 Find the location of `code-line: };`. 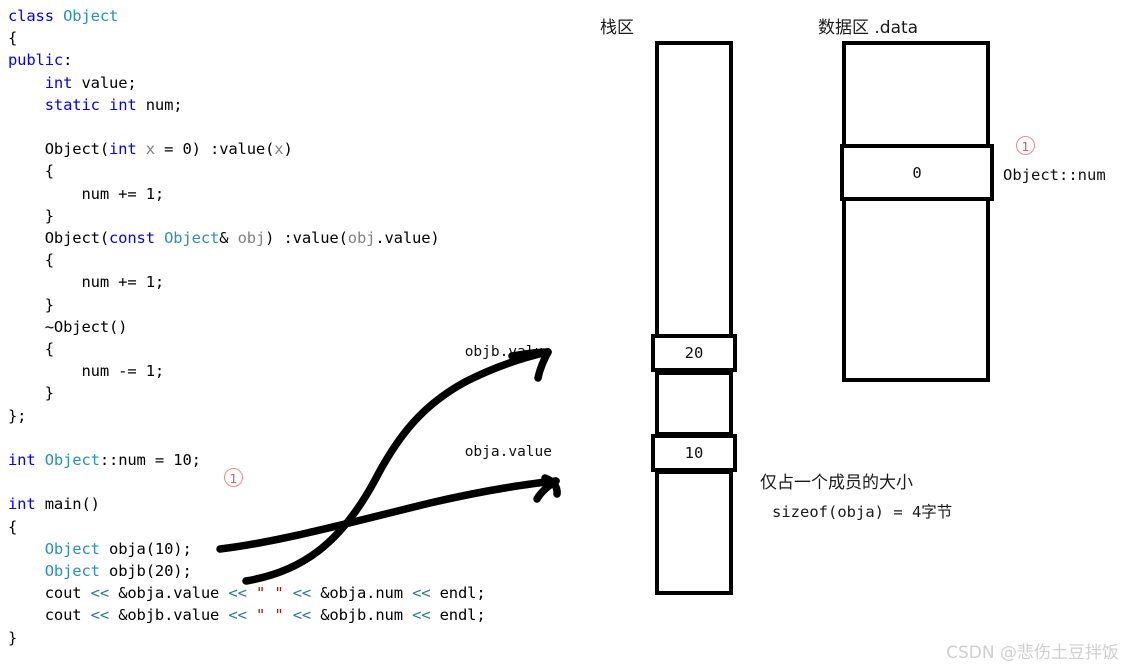

code-line: }; is located at coordinates (17, 415).